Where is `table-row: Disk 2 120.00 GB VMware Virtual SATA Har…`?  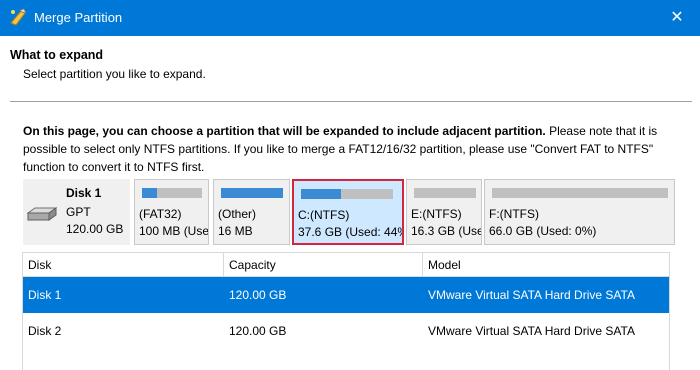
table-row: Disk 2 120.00 GB VMware Virtual SATA Har… is located at coordinates (346, 331).